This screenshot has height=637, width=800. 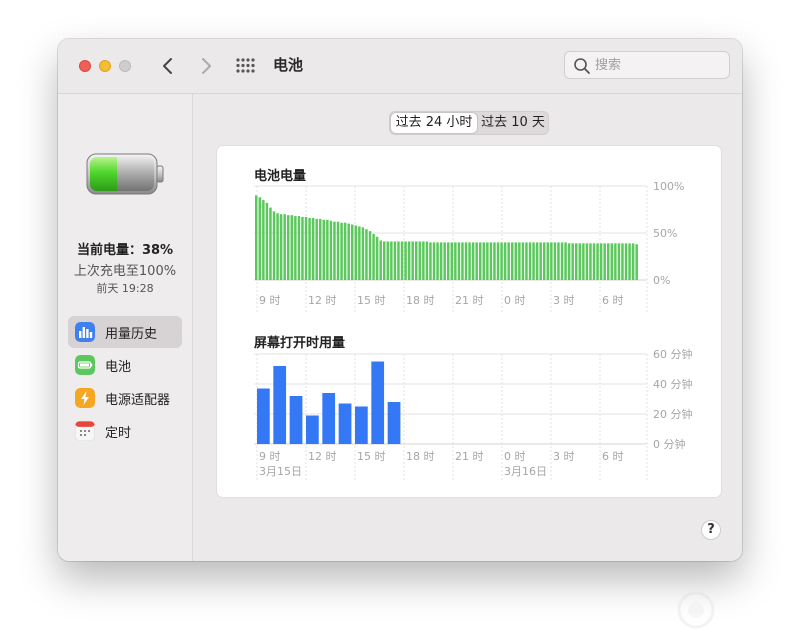 What do you see at coordinates (85, 66) in the screenshot?
I see `close-window-button` at bounding box center [85, 66].